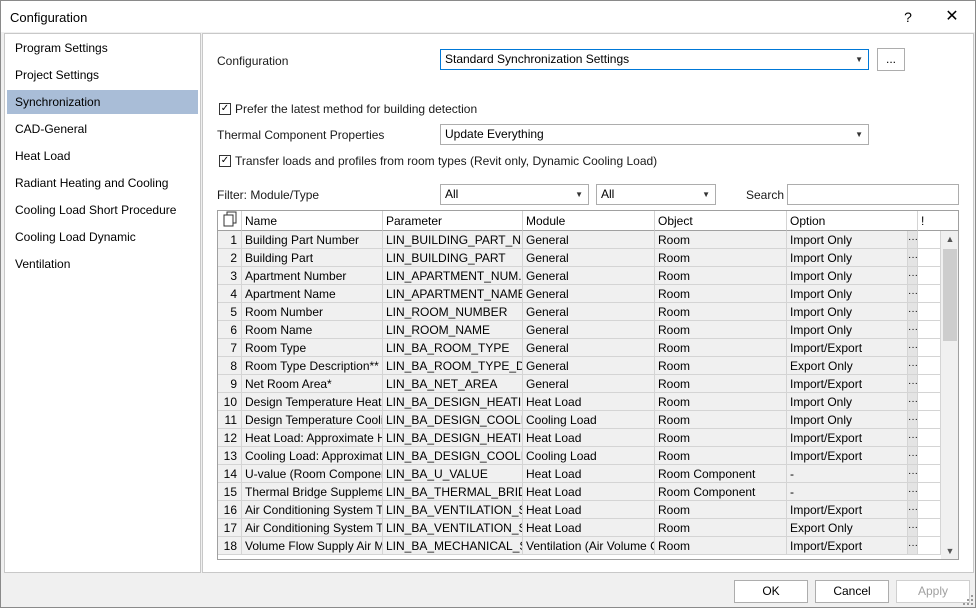 The height and width of the screenshot is (608, 976). What do you see at coordinates (908, 17) in the screenshot?
I see `help-icon: ?` at bounding box center [908, 17].